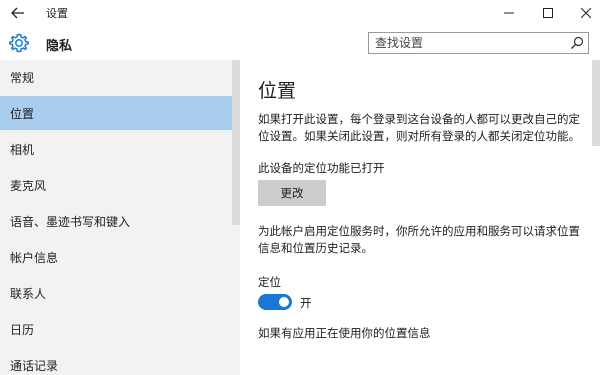  I want to click on sidebar-item-location: 位置, so click(120, 113).